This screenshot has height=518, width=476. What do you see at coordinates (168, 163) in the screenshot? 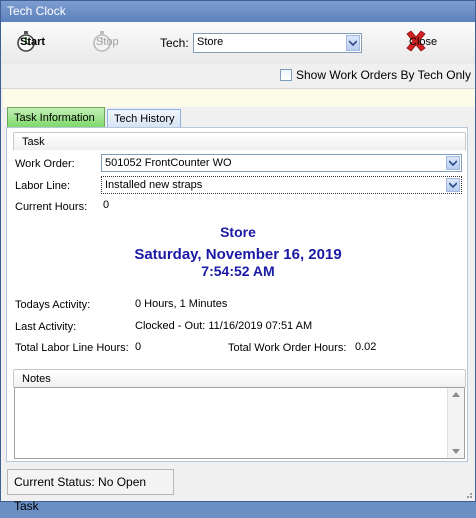
I see `work-order-value: 501052 FrontCounter WO` at bounding box center [168, 163].